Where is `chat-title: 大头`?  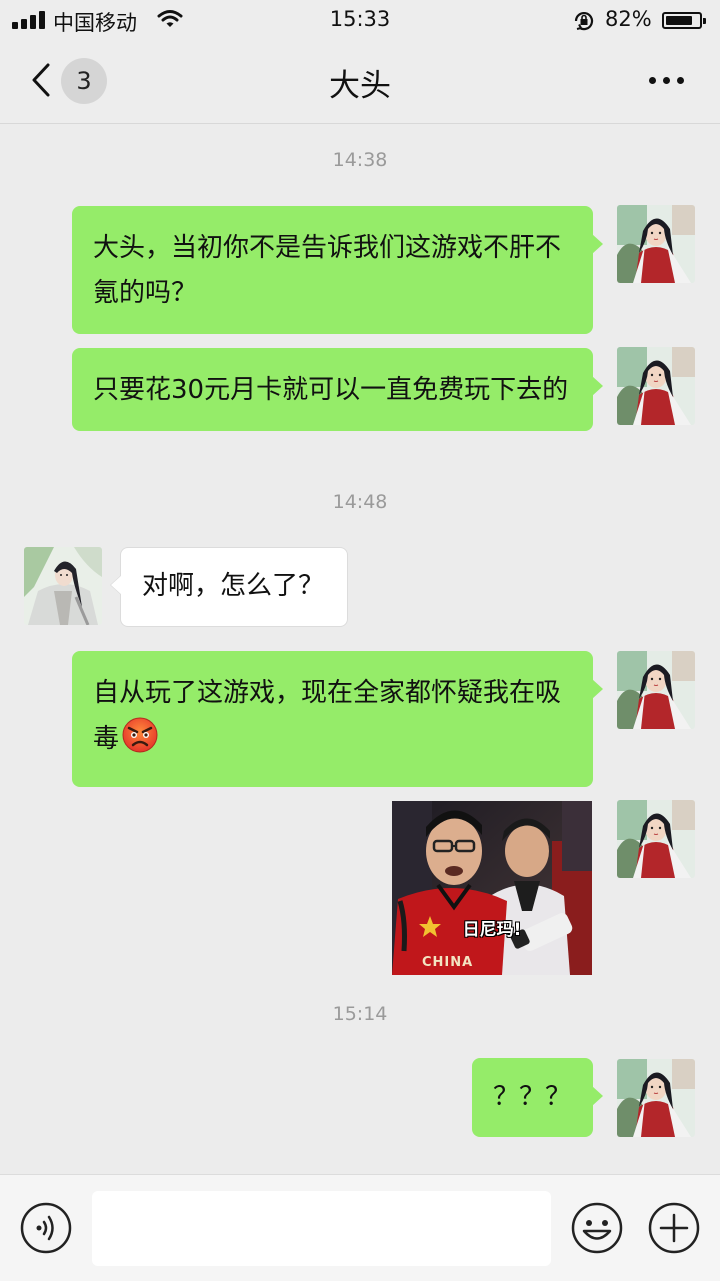
chat-title: 大头 is located at coordinates (360, 86).